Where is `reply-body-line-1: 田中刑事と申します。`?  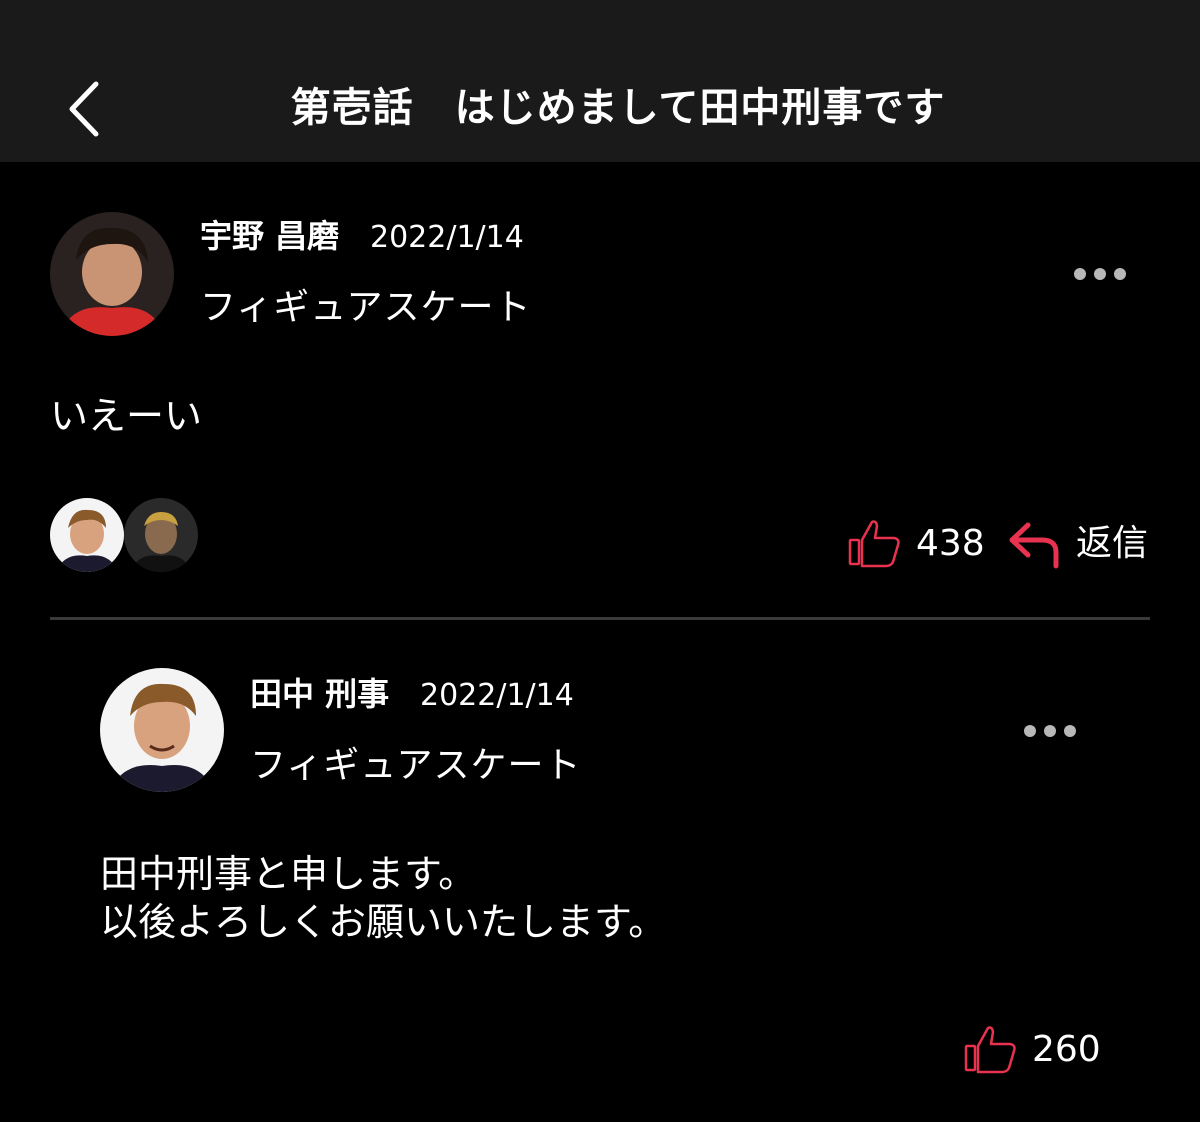 reply-body-line-1: 田中刑事と申します。 is located at coordinates (288, 874).